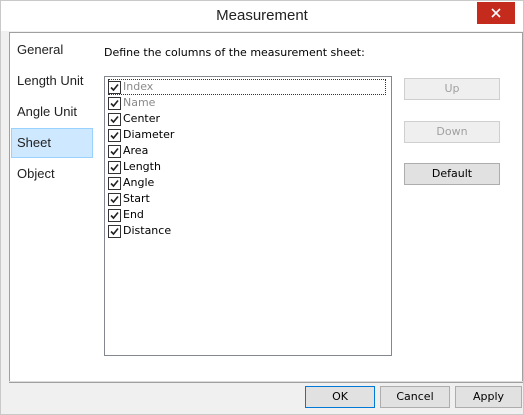 The image size is (524, 415). What do you see at coordinates (247, 87) in the screenshot?
I see `column-row-index: Index` at bounding box center [247, 87].